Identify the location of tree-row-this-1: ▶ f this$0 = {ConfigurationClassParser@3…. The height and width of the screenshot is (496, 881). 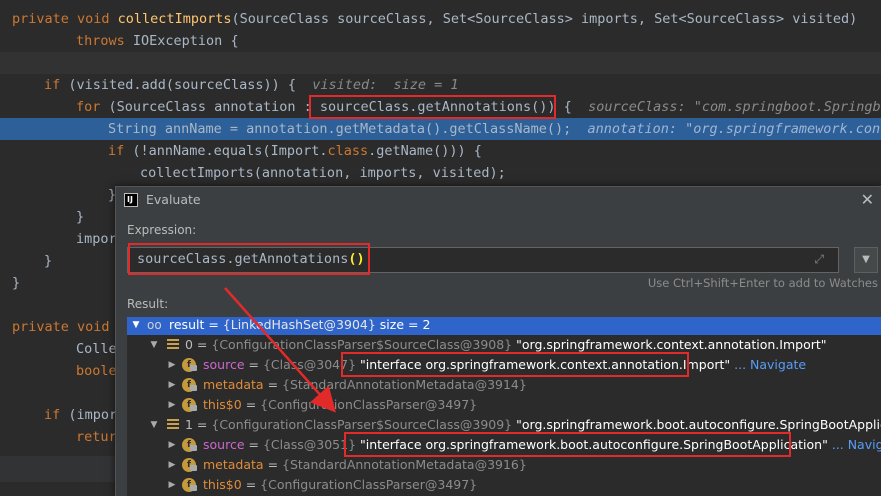
(504, 485).